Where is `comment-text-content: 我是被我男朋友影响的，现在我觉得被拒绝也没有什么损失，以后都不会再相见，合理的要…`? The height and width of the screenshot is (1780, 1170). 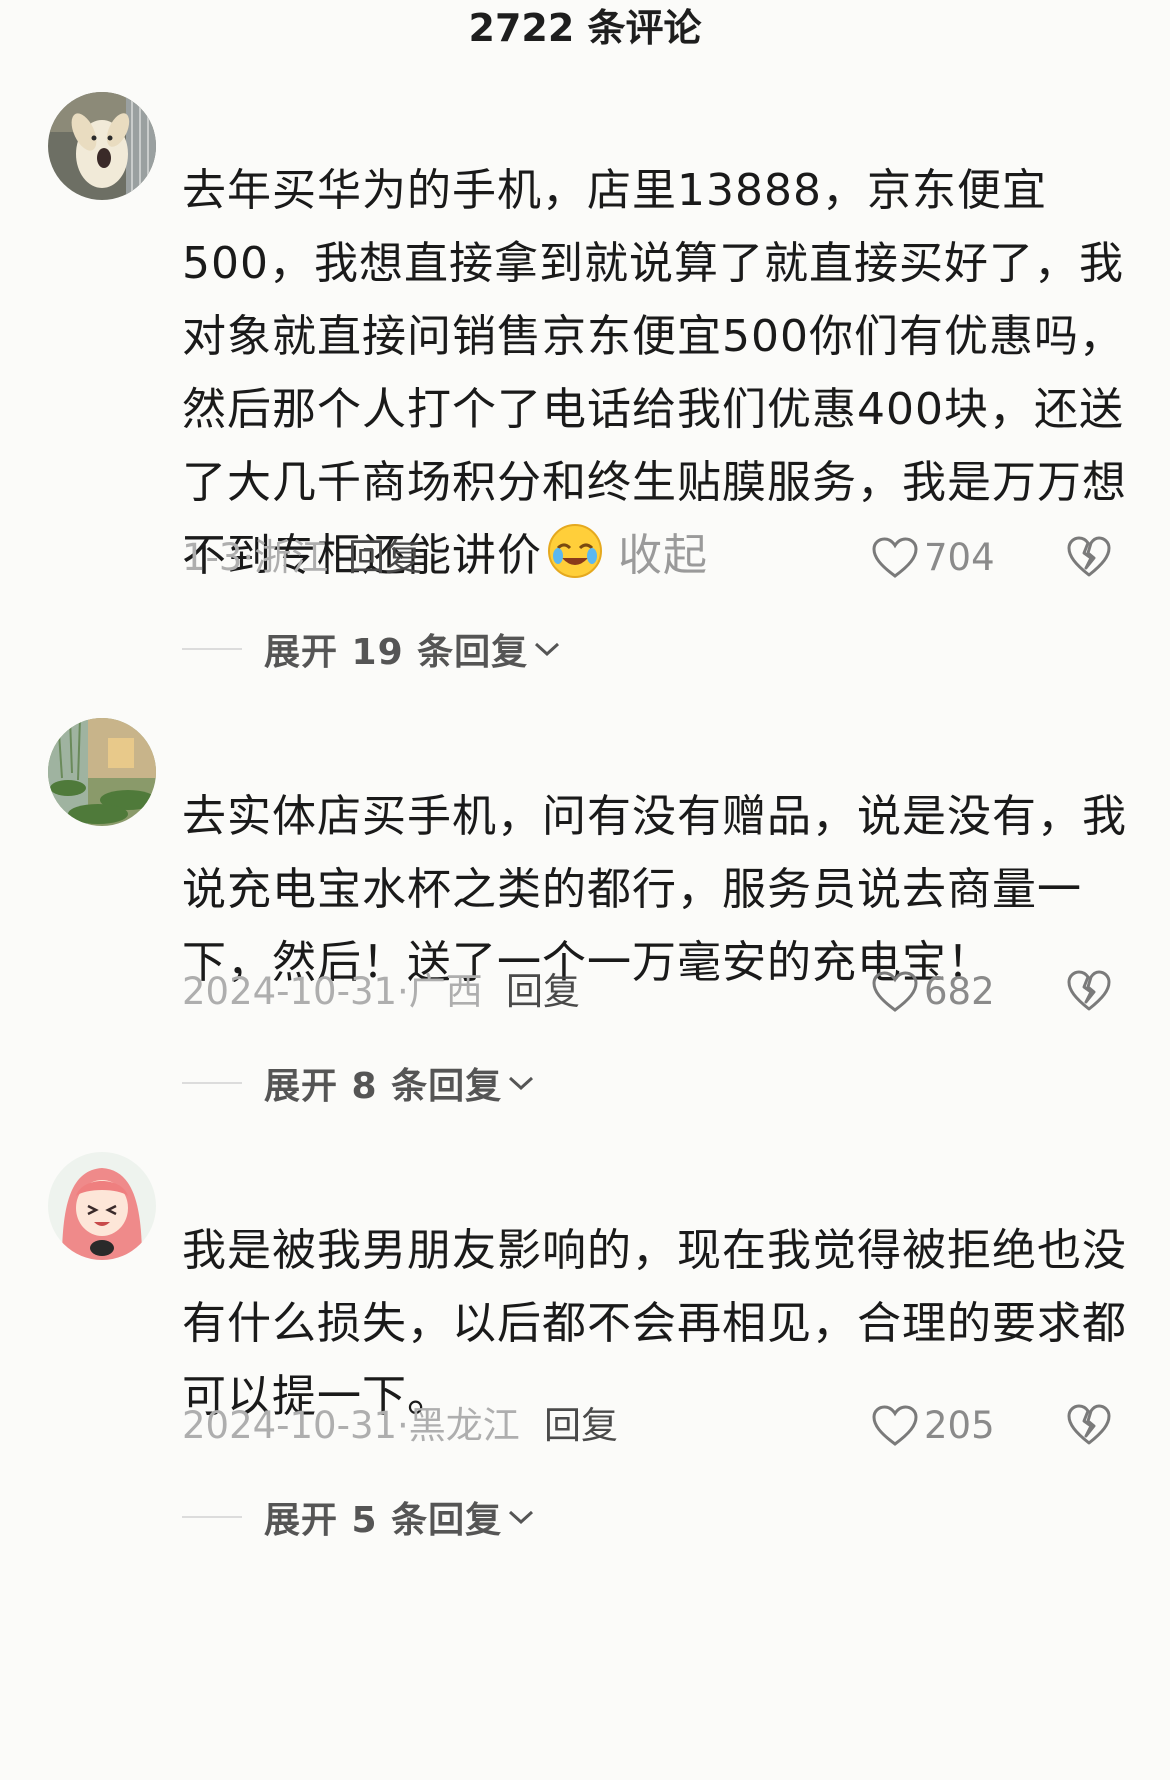
comment-text-content: 我是被我男朋友影响的，现在我觉得被拒绝也没有什么损失，以后都不会再相见，合理的要… is located at coordinates (654, 1323).